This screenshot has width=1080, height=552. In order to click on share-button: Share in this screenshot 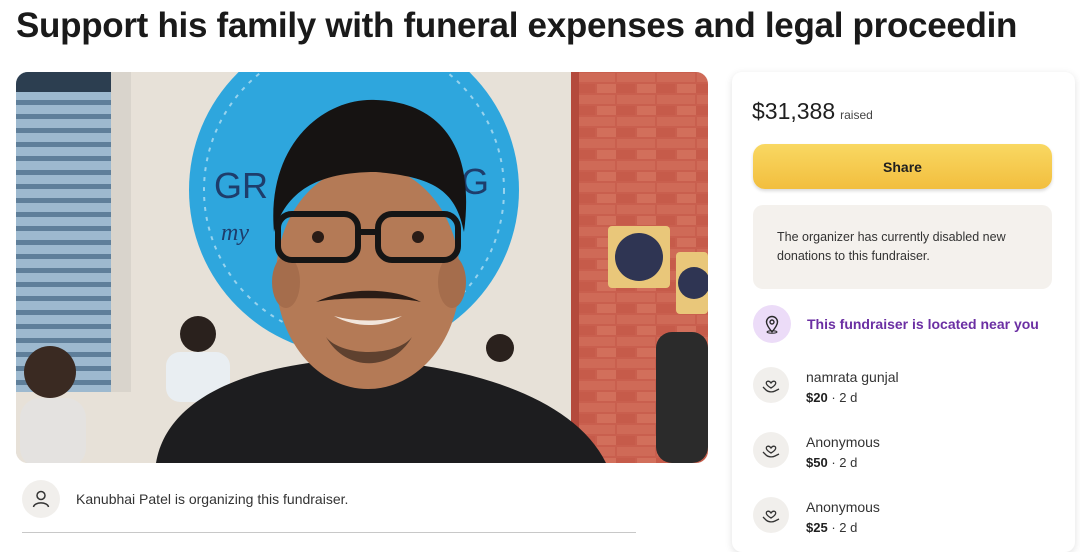, I will do `click(902, 166)`.